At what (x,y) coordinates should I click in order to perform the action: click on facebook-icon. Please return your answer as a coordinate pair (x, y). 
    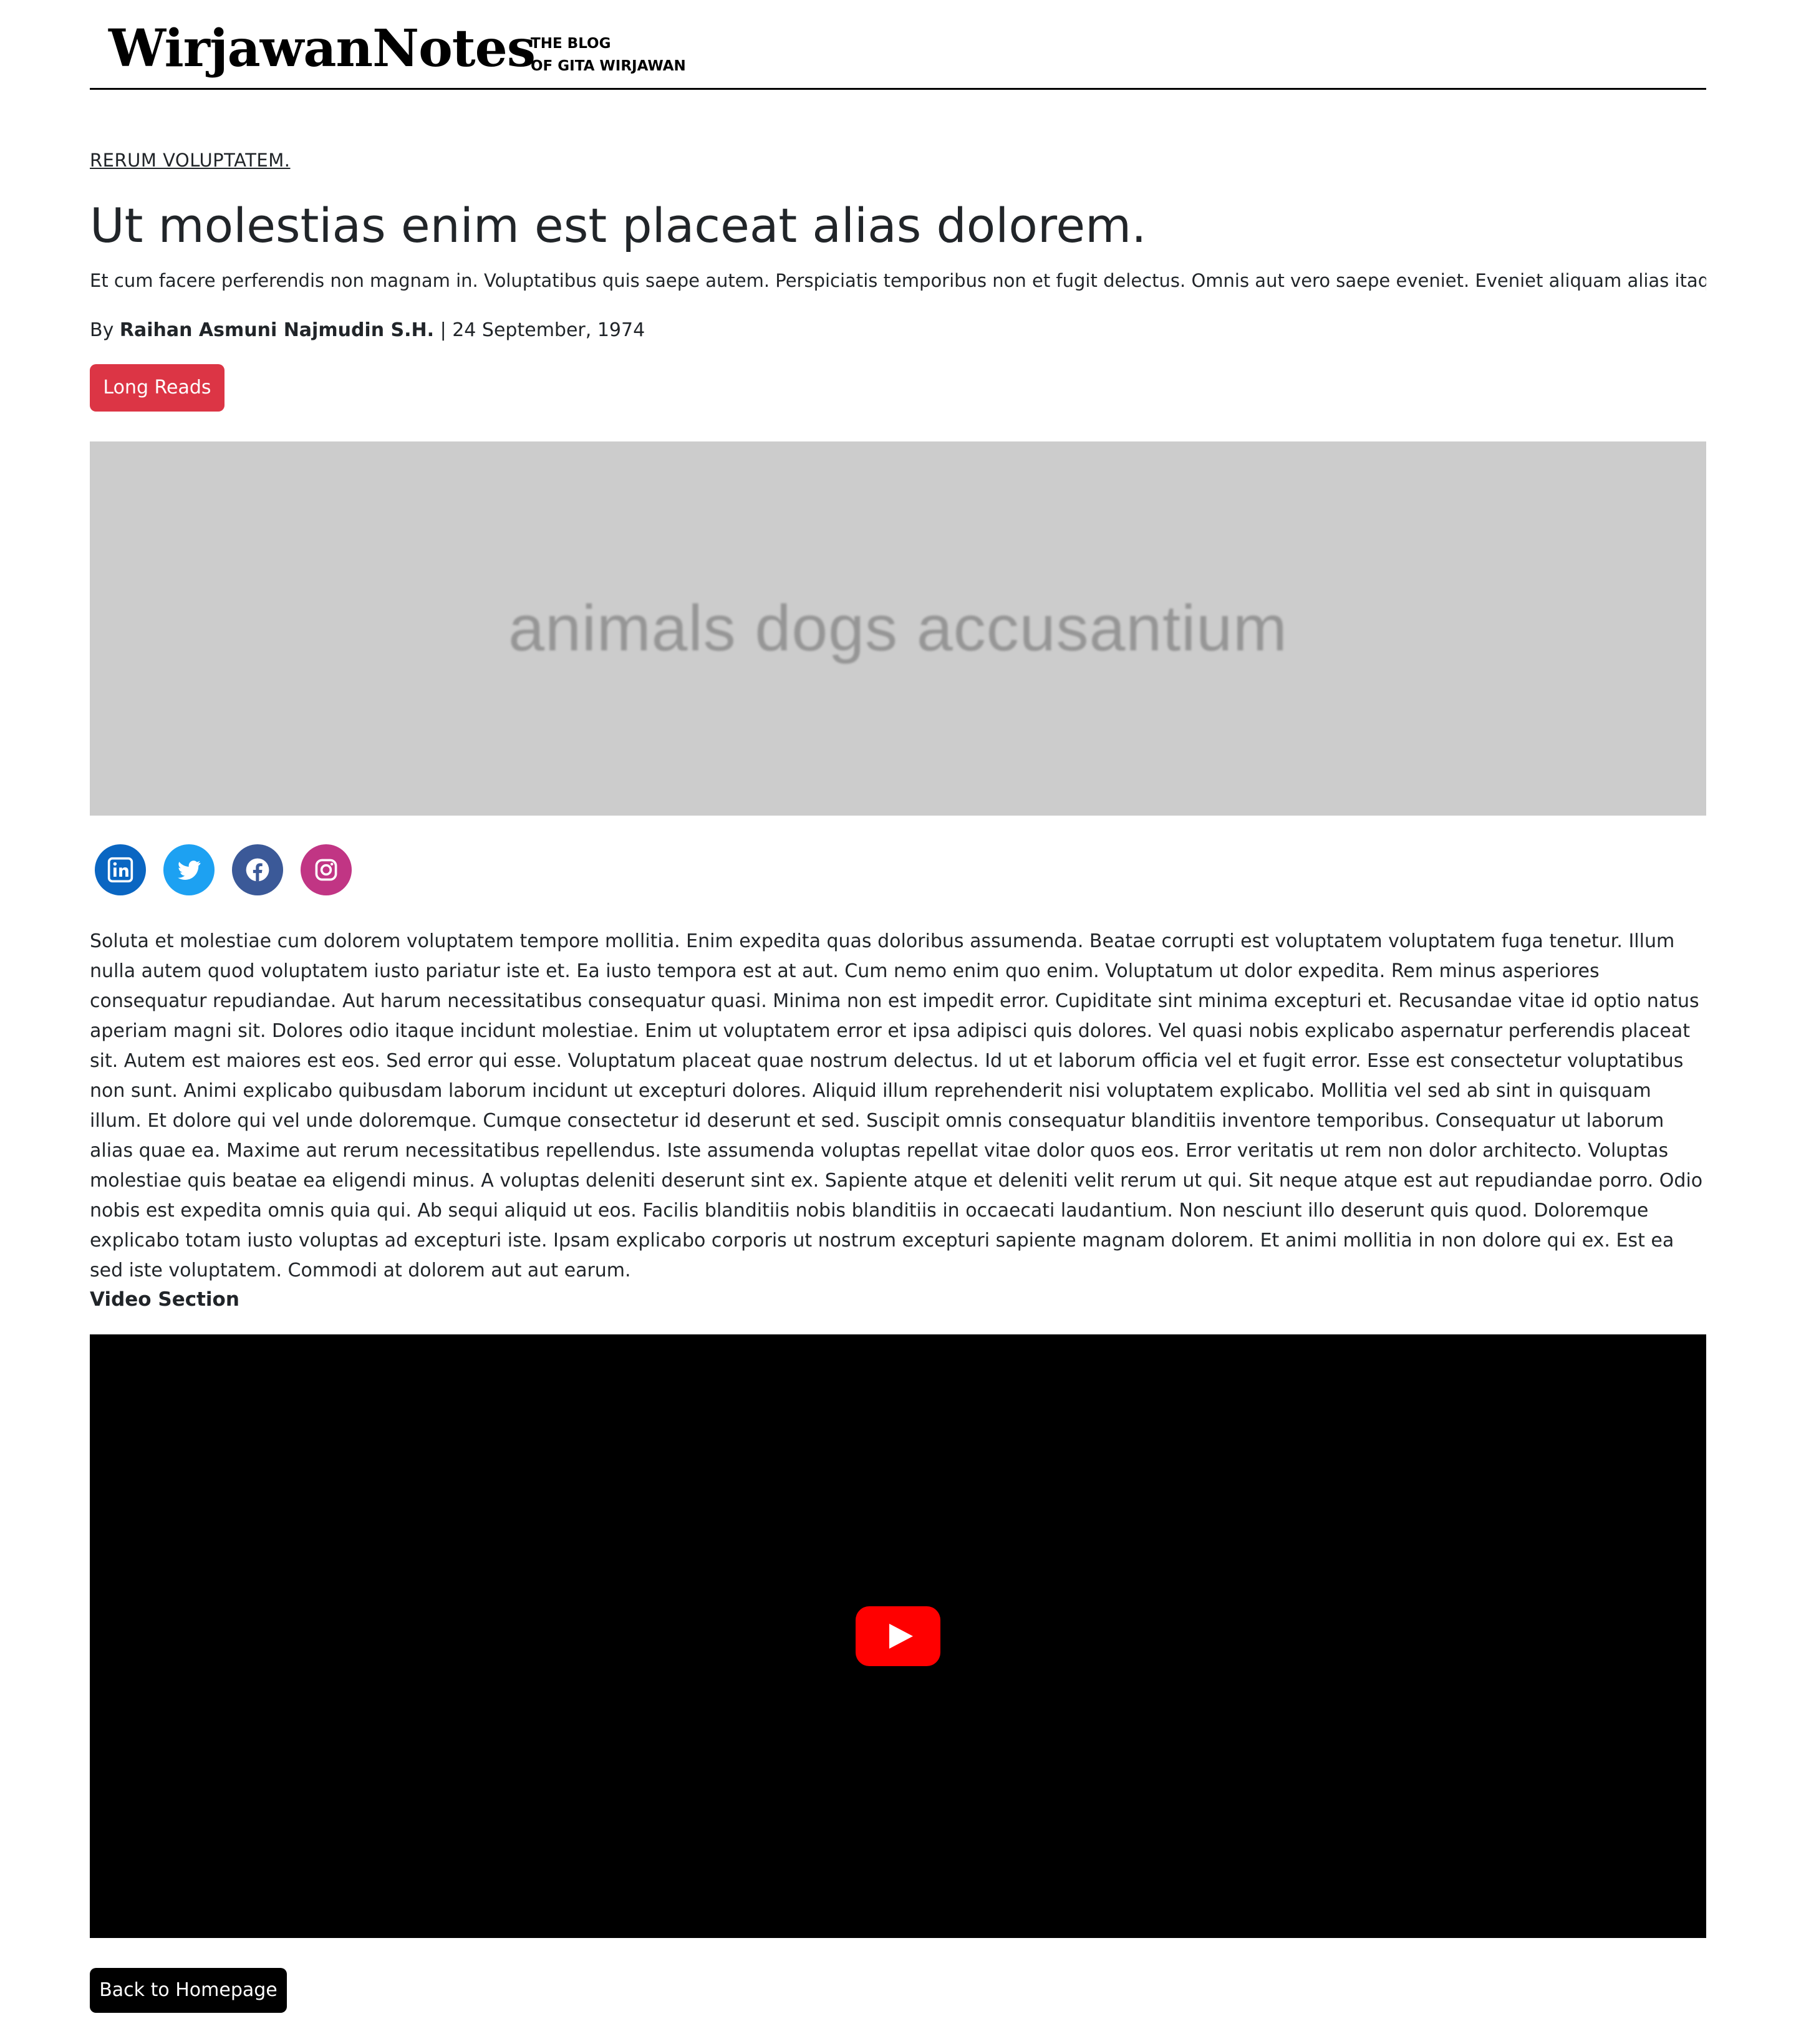
    Looking at the image, I should click on (257, 870).